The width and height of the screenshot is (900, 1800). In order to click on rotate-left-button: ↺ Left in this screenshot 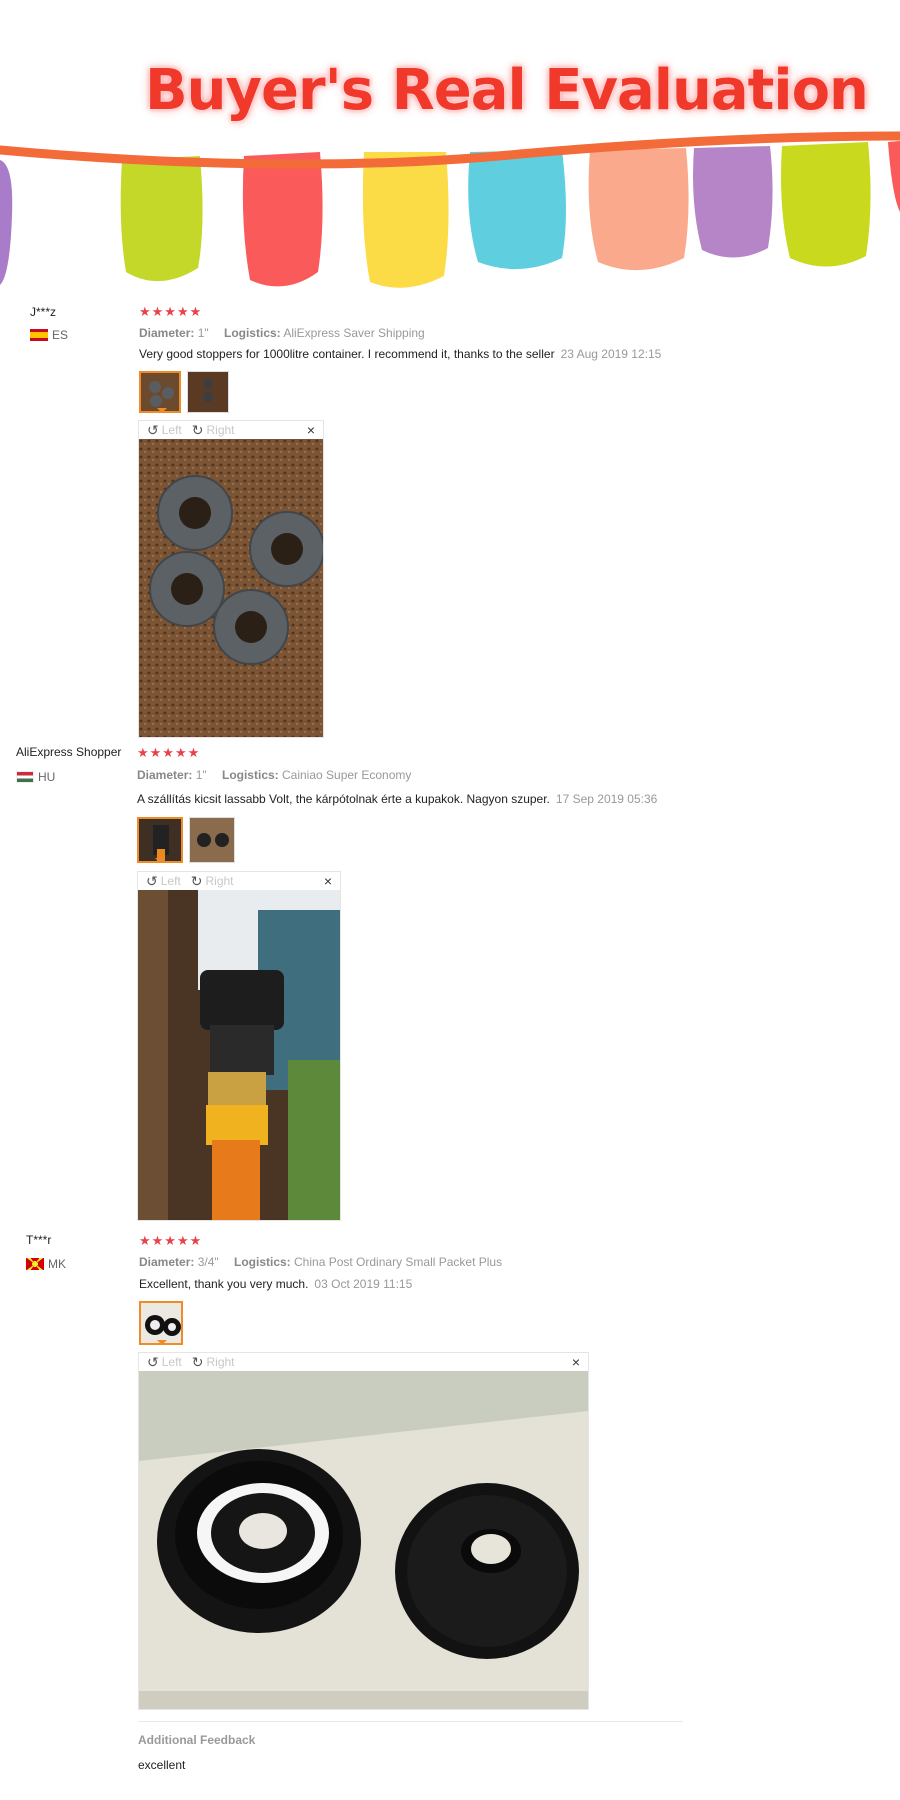, I will do `click(164, 1362)`.